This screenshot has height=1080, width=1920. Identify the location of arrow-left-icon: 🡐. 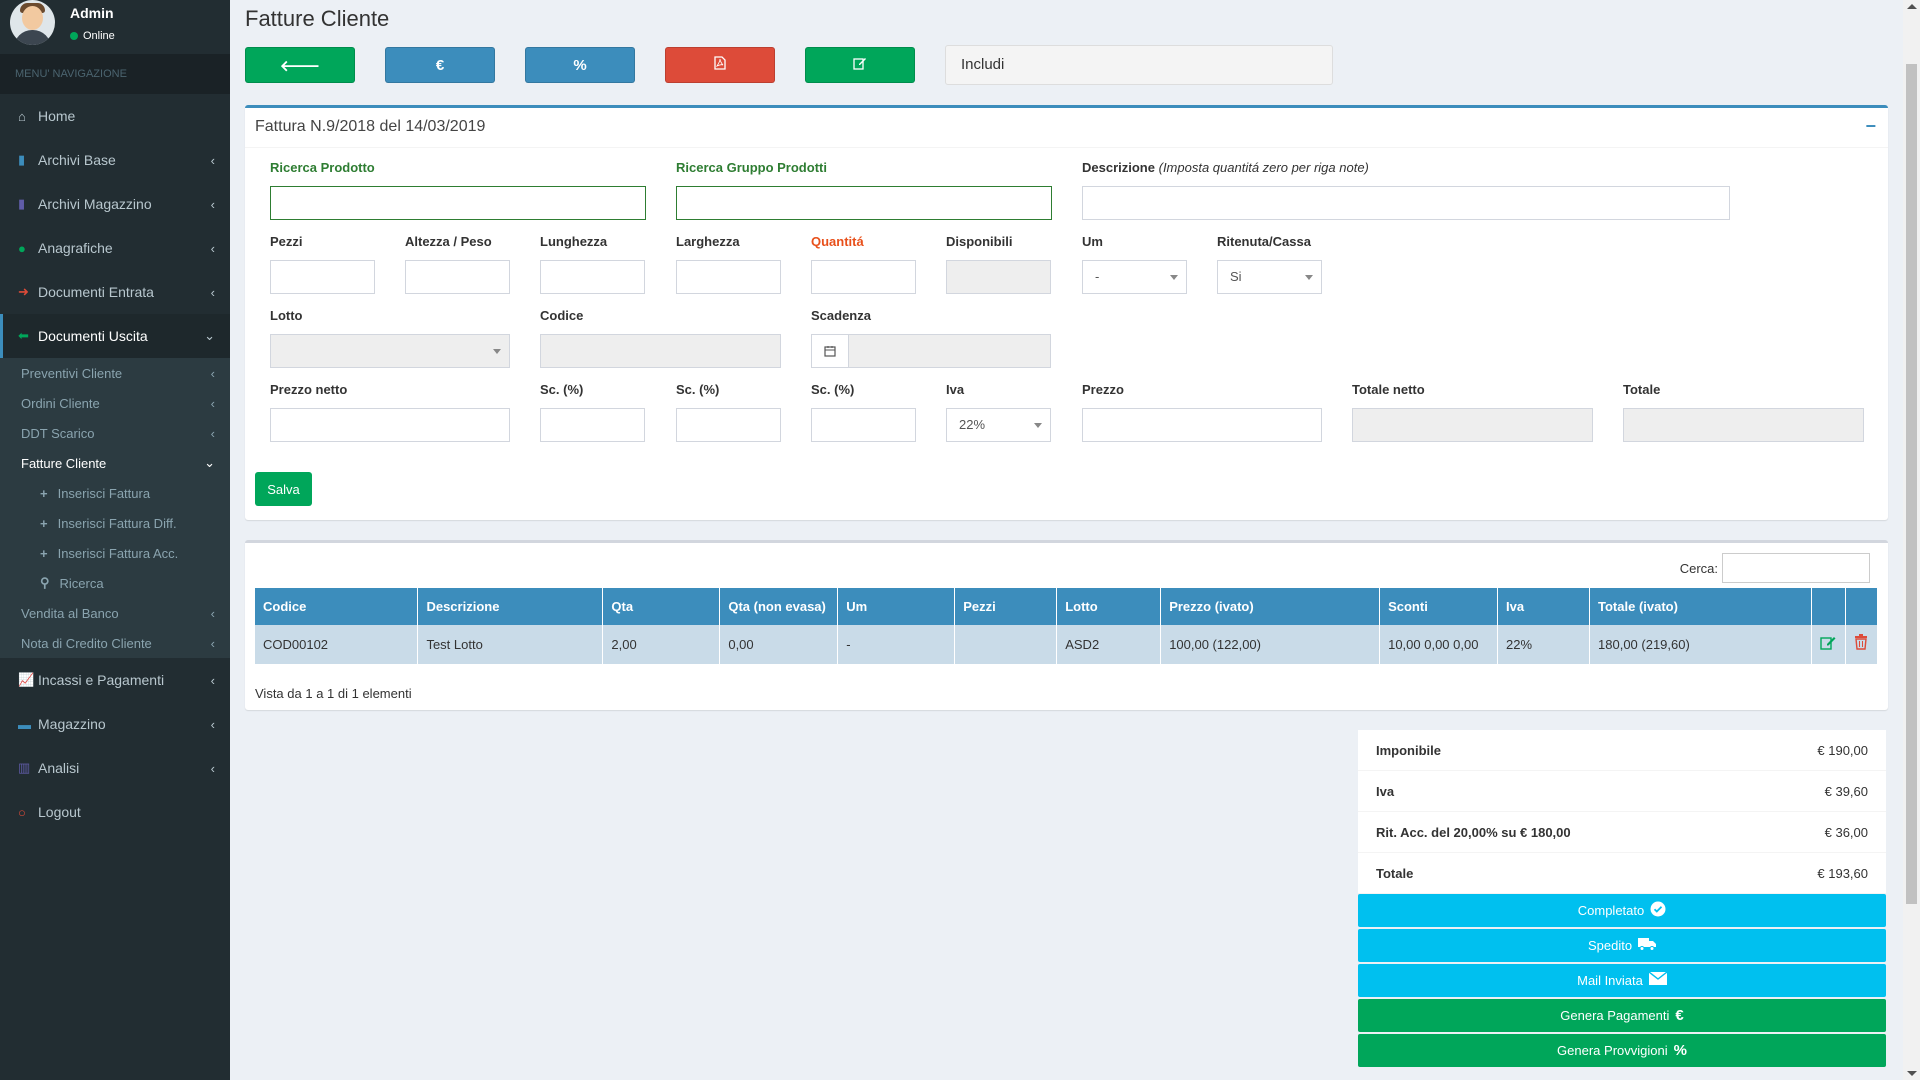
(300, 66).